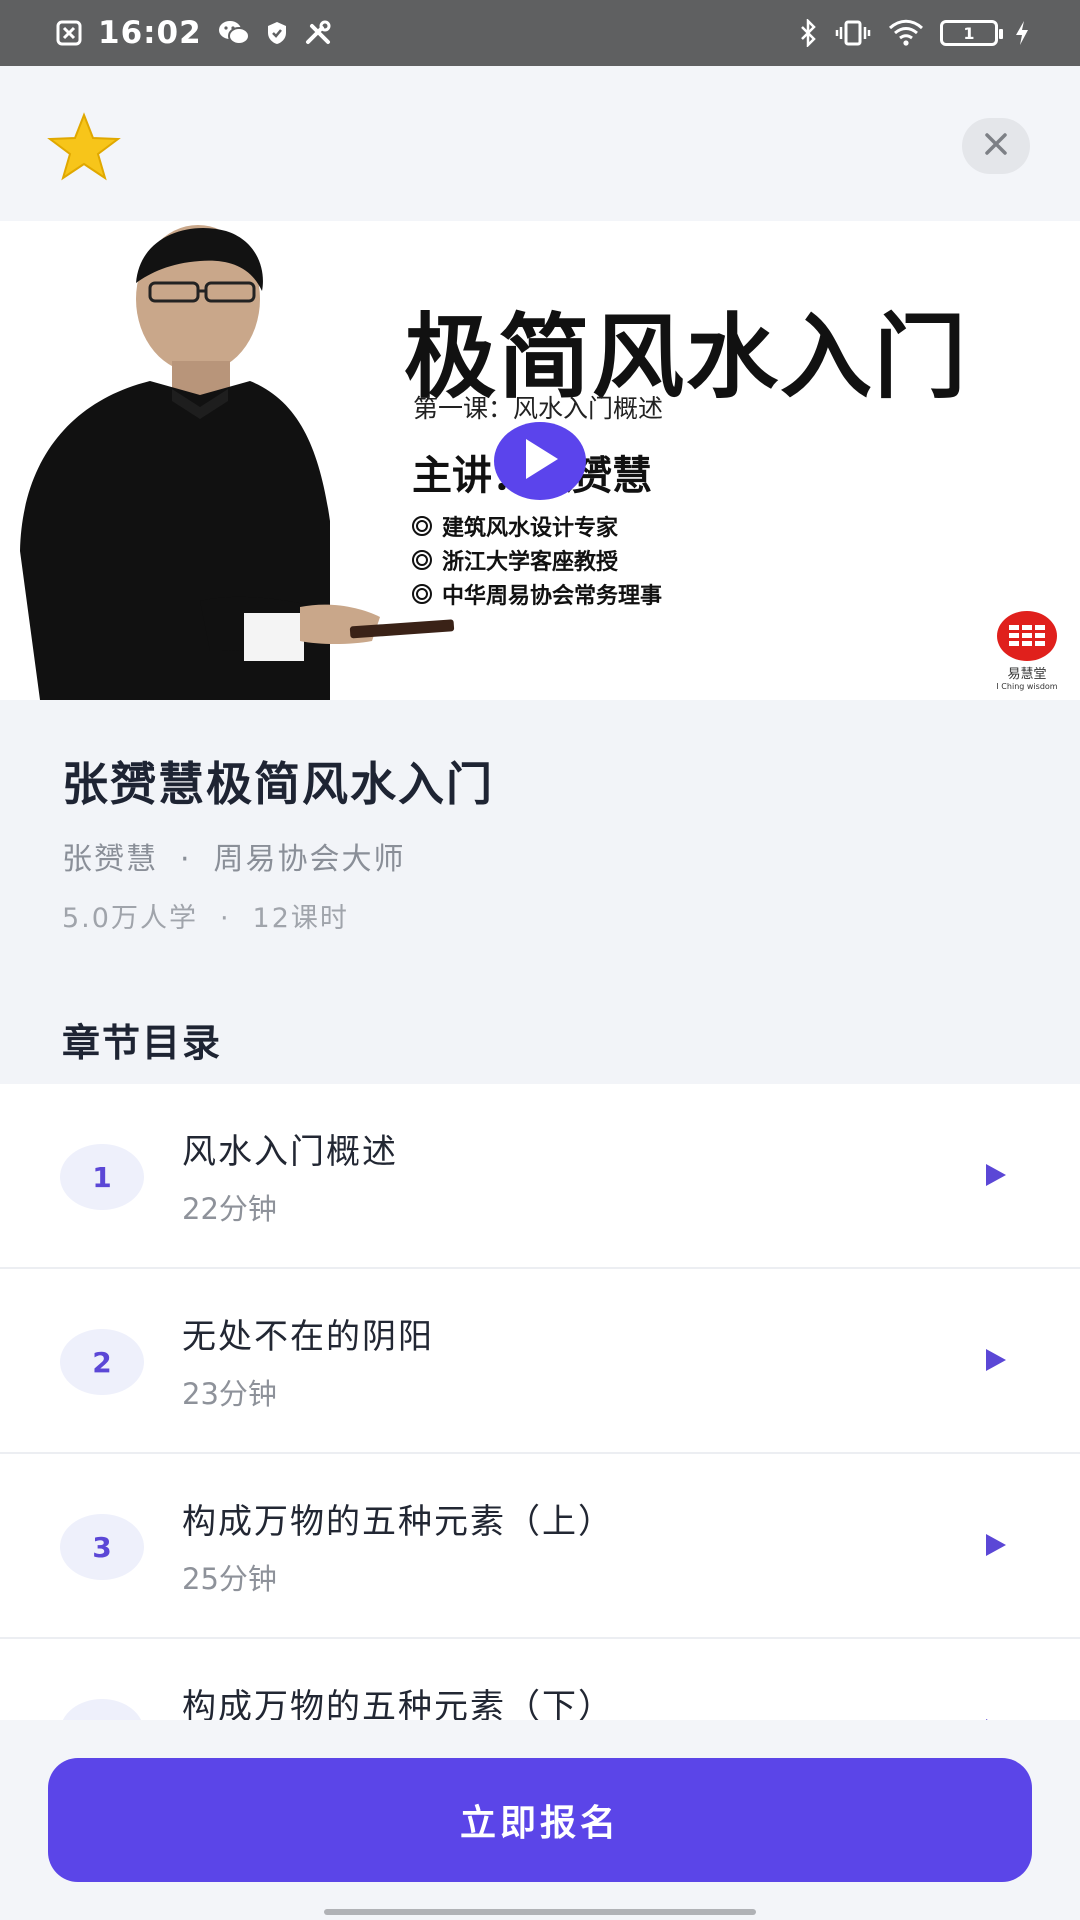 The width and height of the screenshot is (1080, 1920). I want to click on course-teacher-line: 张赟慧 · 周易协会大师, so click(234, 856).